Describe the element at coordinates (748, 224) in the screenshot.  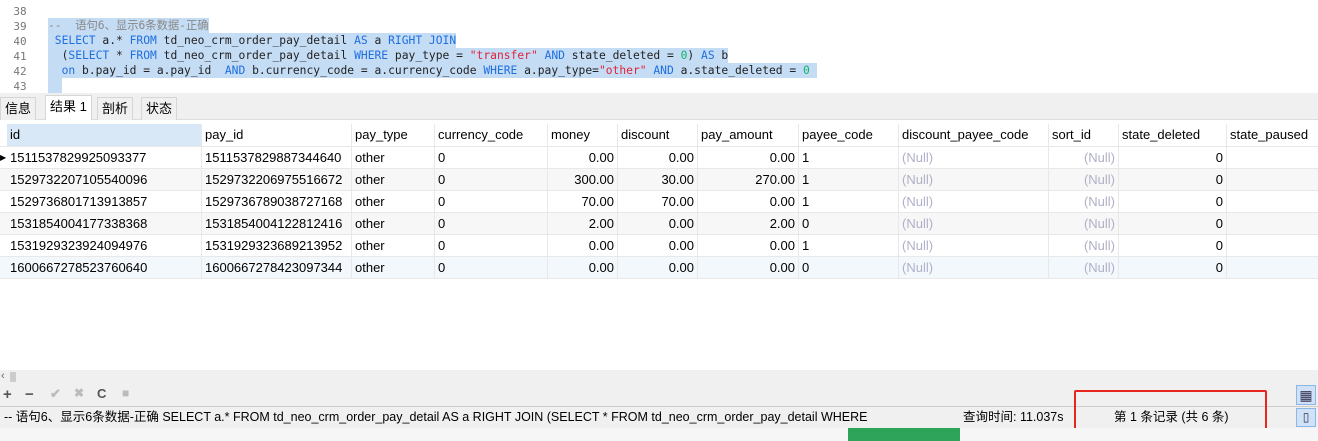
I see `cell-pay-amount: 2.00` at that location.